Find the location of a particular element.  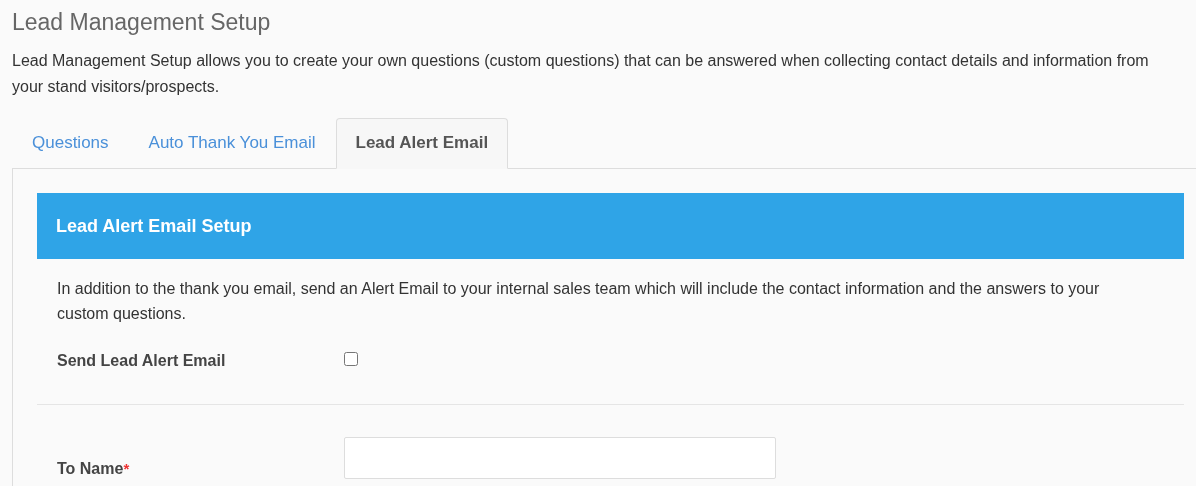

field-label: Send Lead Alert Email is located at coordinates (142, 361).